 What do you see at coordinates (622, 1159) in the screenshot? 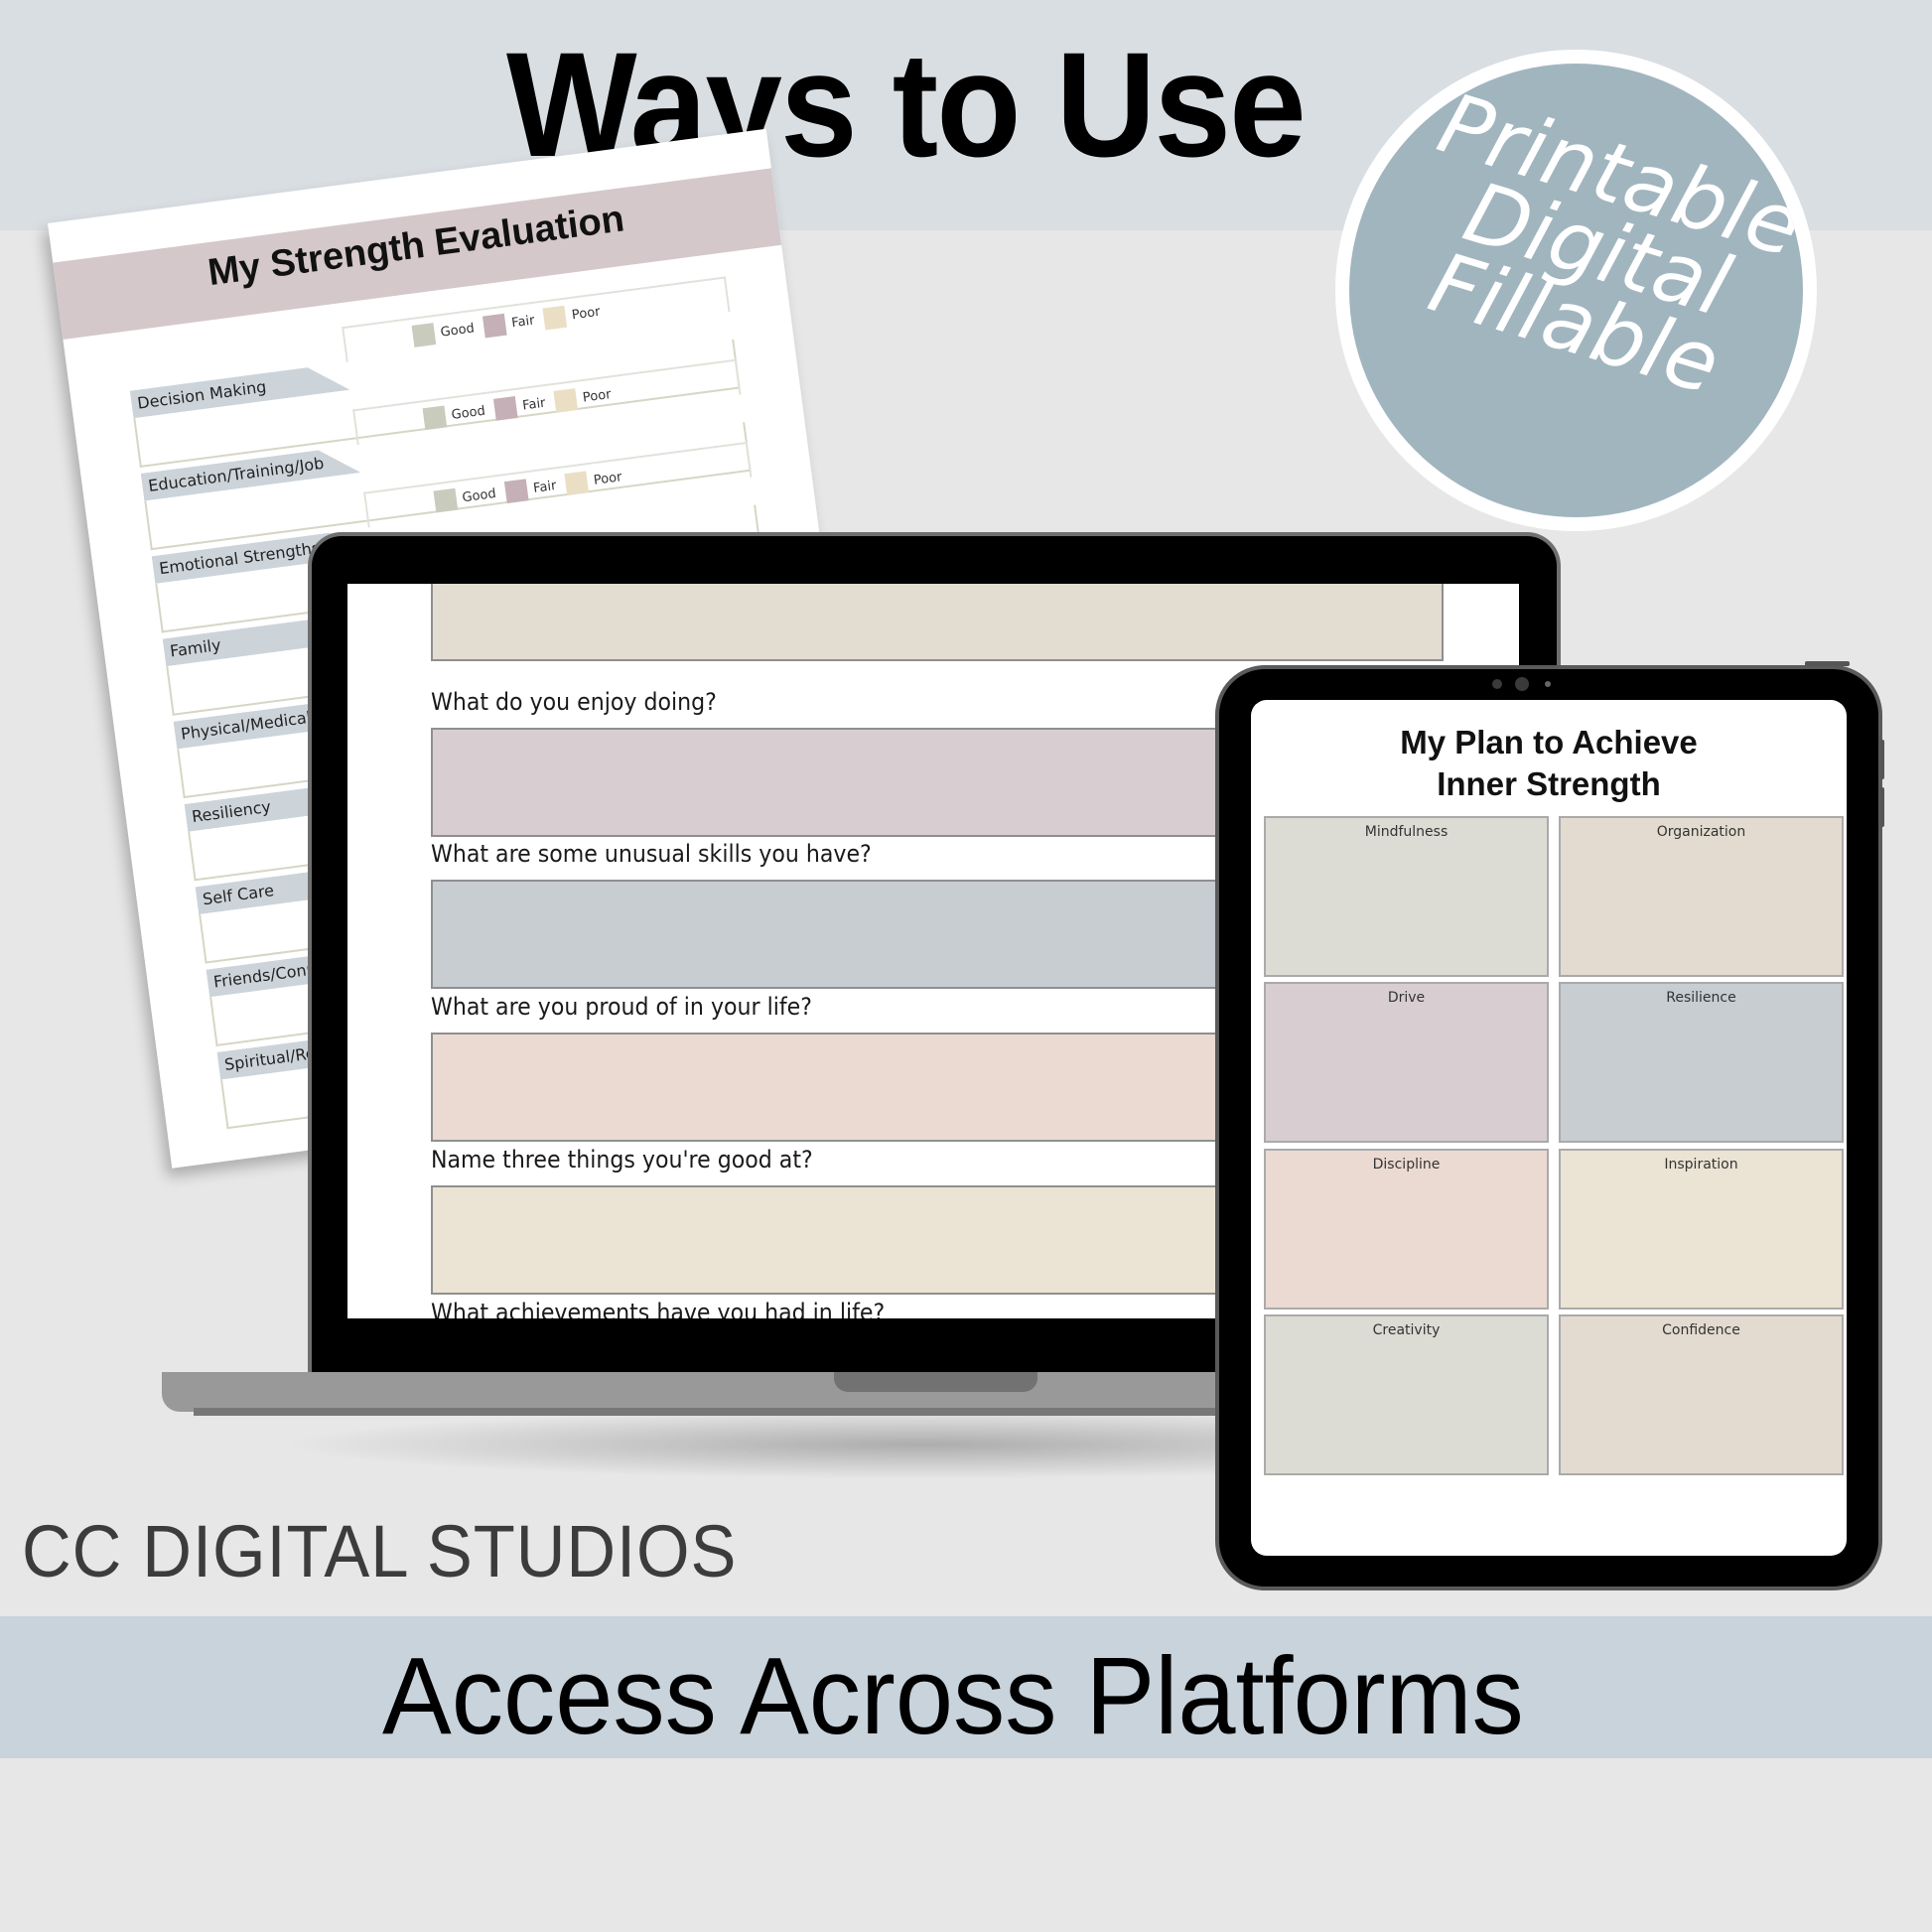
I see `question-label: Name three things you're good at?` at bounding box center [622, 1159].